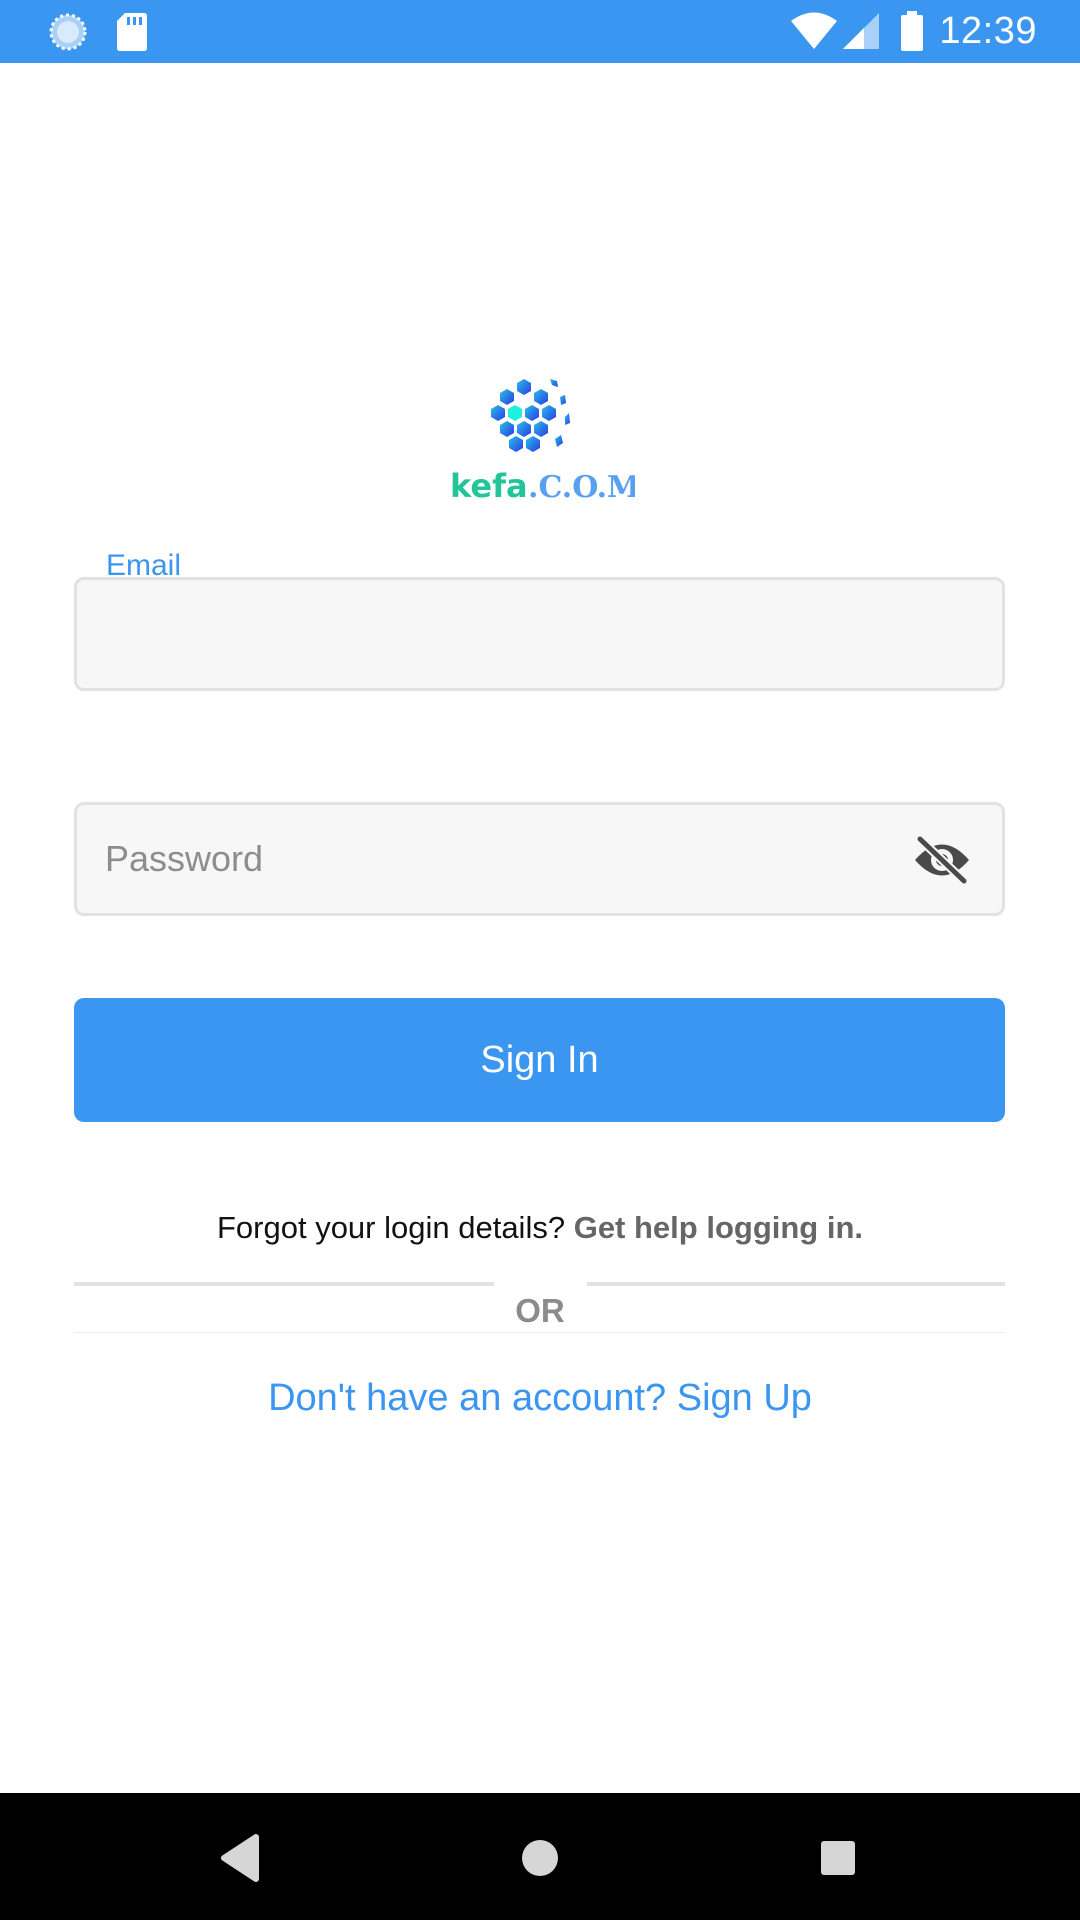 The height and width of the screenshot is (1920, 1080). Describe the element at coordinates (391, 1227) in the screenshot. I see `forgot-text: Forgot your login details?` at that location.